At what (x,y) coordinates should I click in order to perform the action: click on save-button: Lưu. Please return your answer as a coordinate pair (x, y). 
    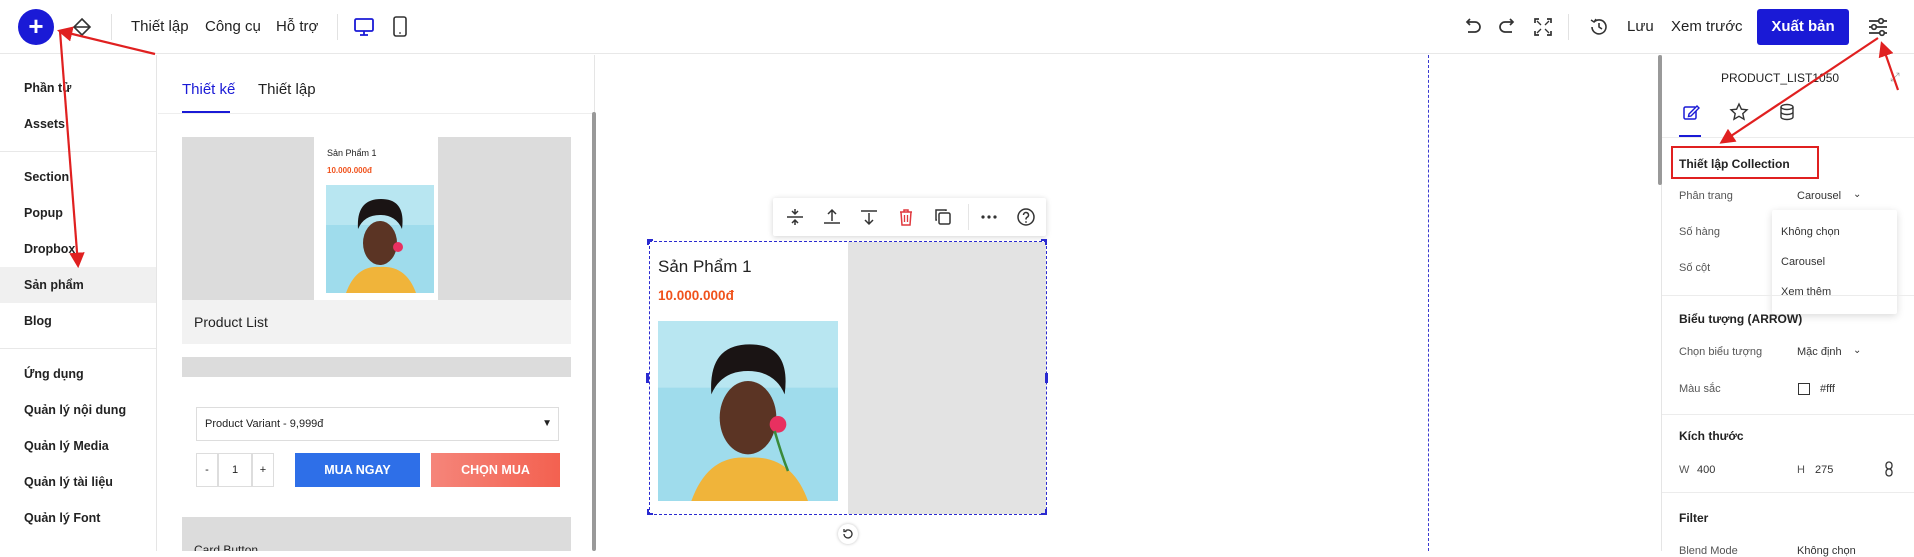
    Looking at the image, I should click on (1640, 26).